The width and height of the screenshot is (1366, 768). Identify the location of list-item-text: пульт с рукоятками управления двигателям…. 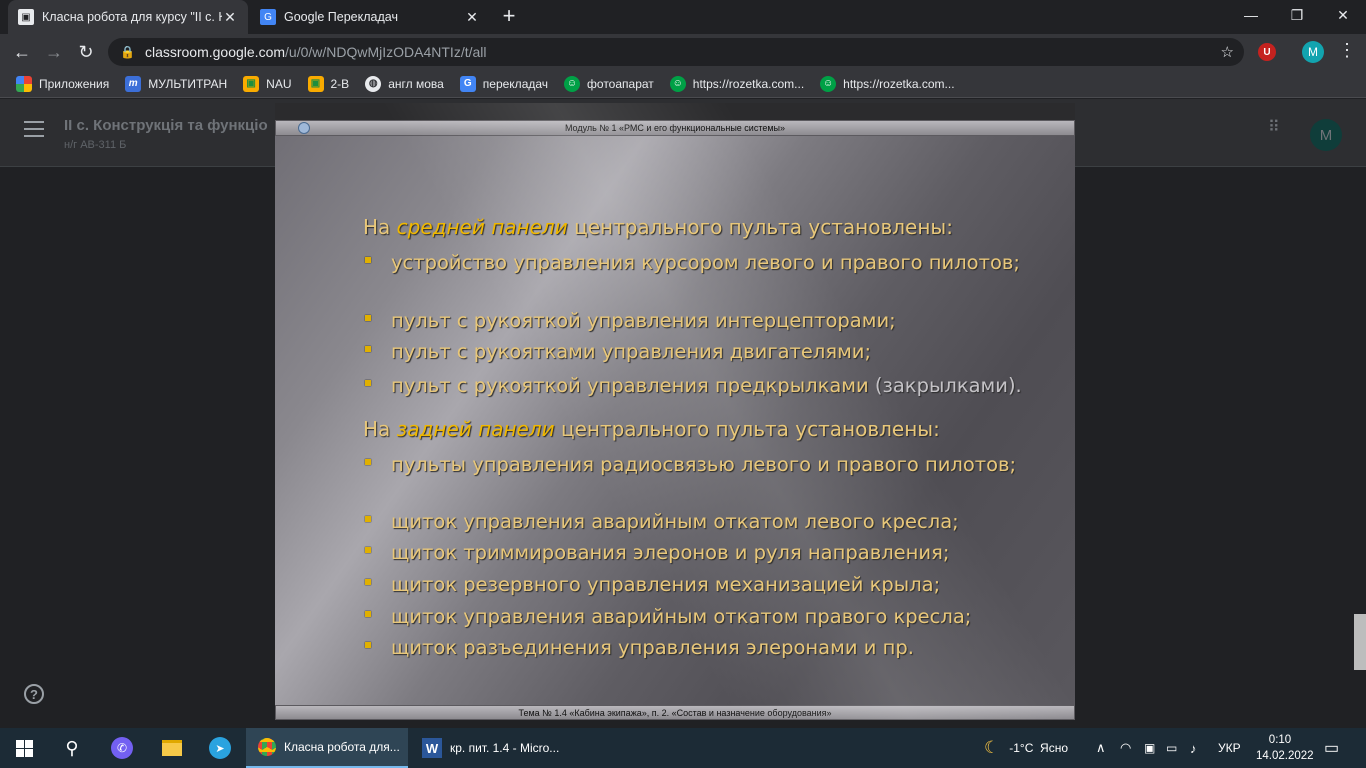
(631, 351).